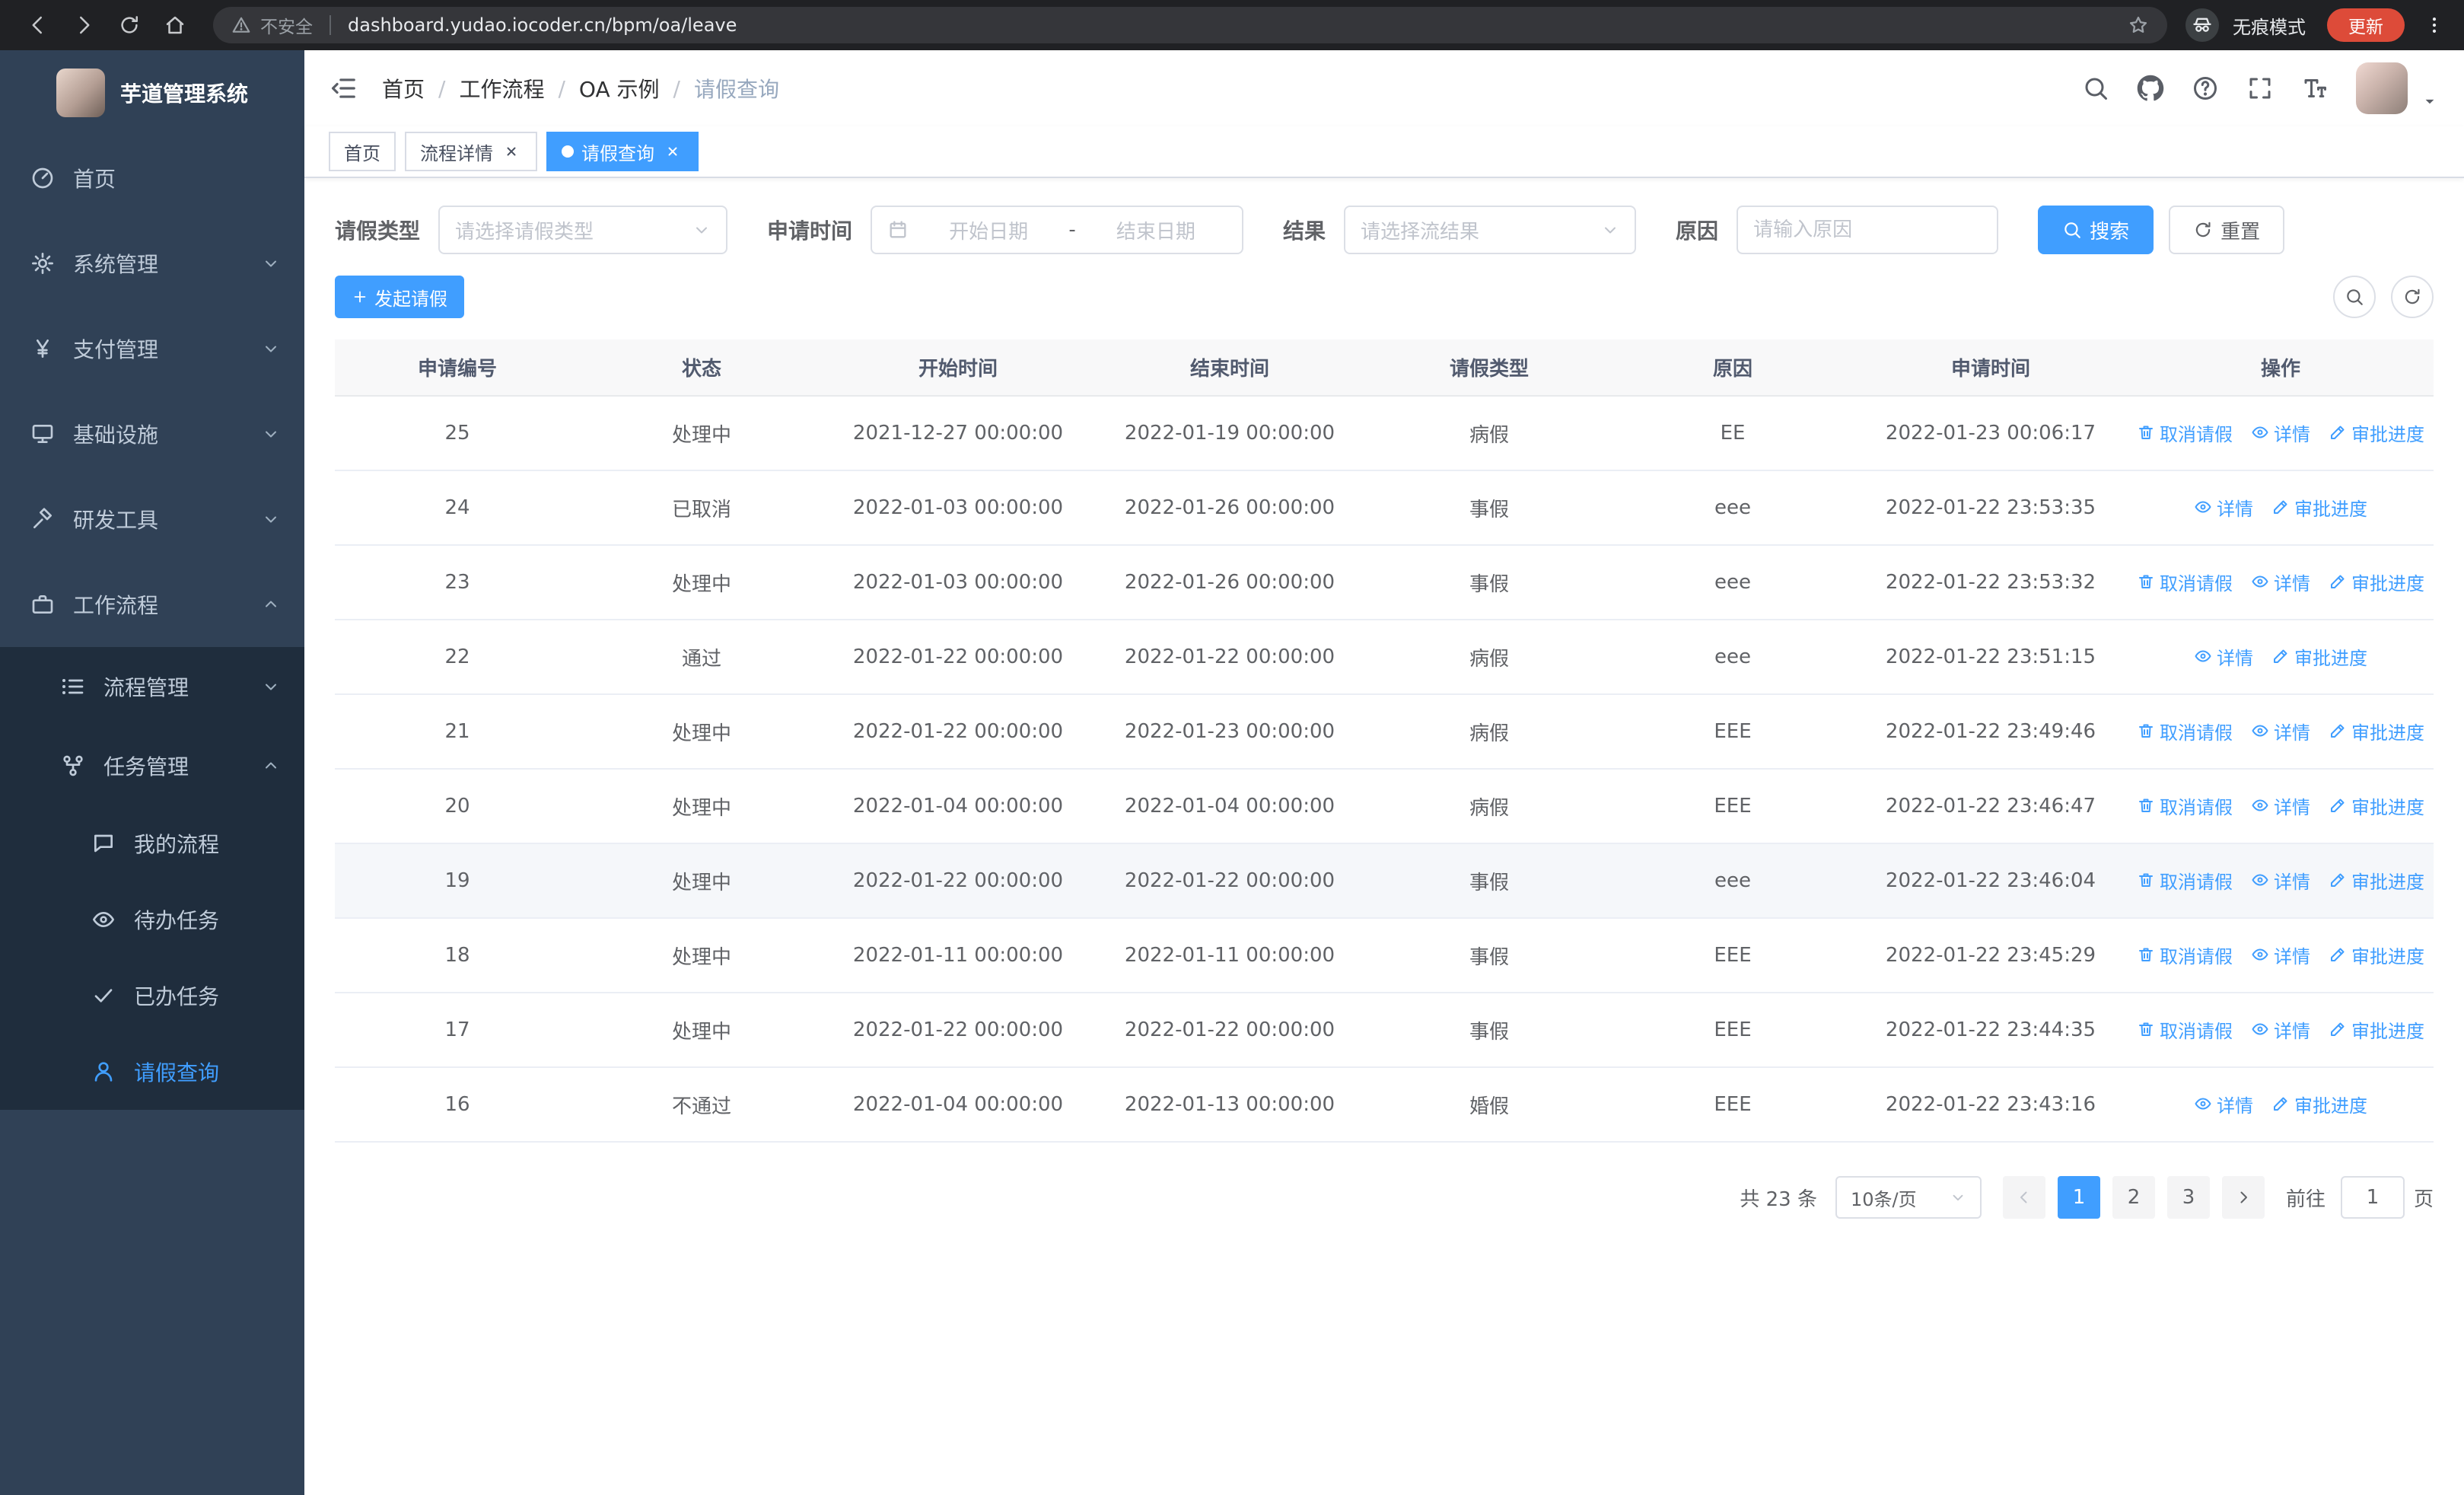 The width and height of the screenshot is (2464, 1495). What do you see at coordinates (1490, 230) in the screenshot?
I see `result-select: 请选择流结果` at bounding box center [1490, 230].